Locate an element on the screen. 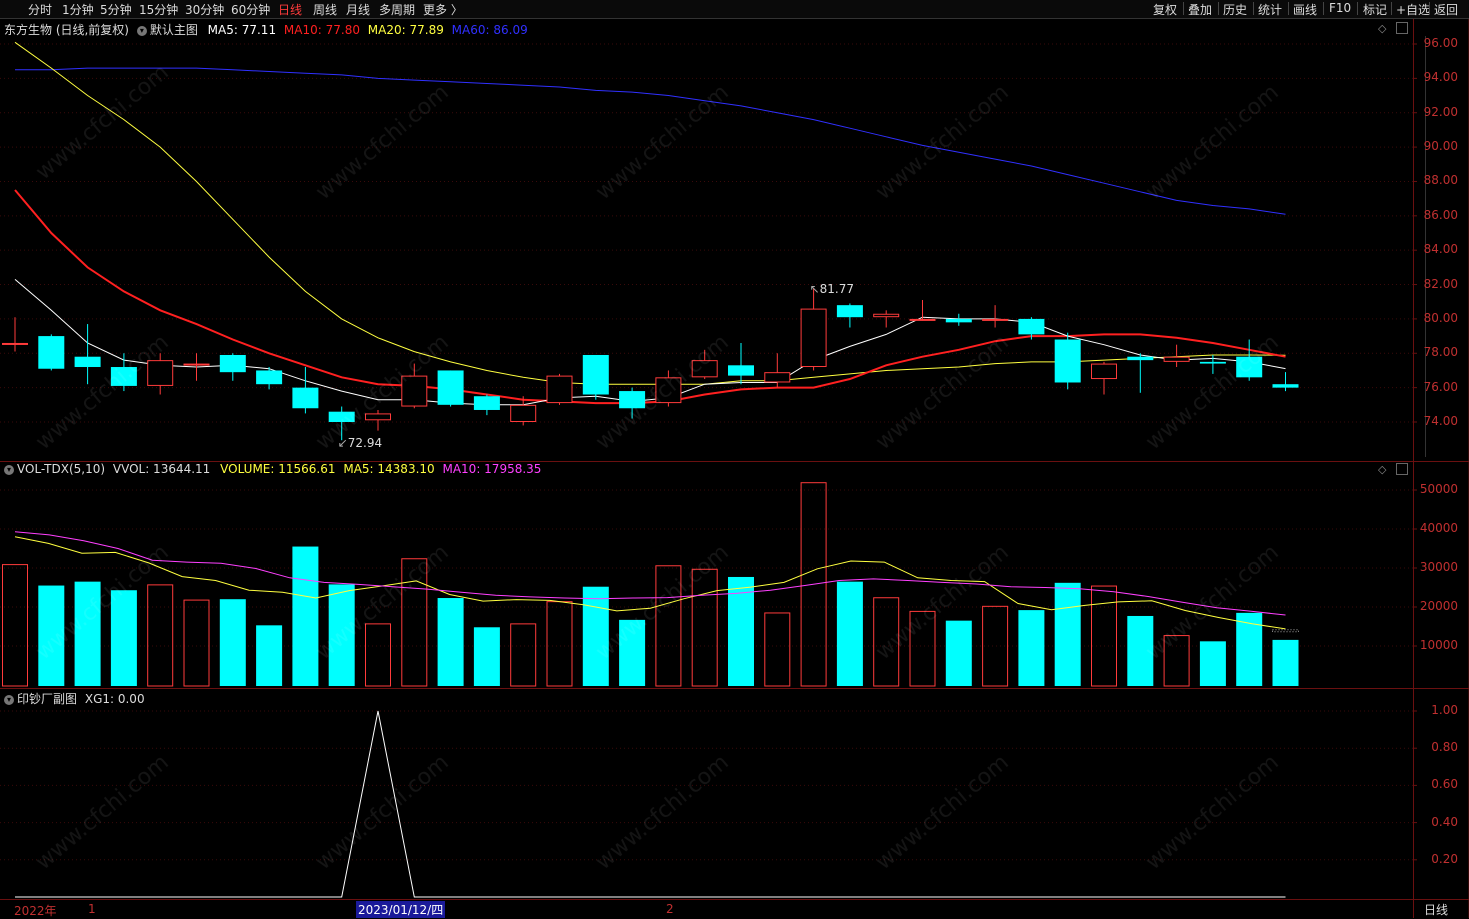  price-tick-6: 84.00 is located at coordinates (1440, 249).